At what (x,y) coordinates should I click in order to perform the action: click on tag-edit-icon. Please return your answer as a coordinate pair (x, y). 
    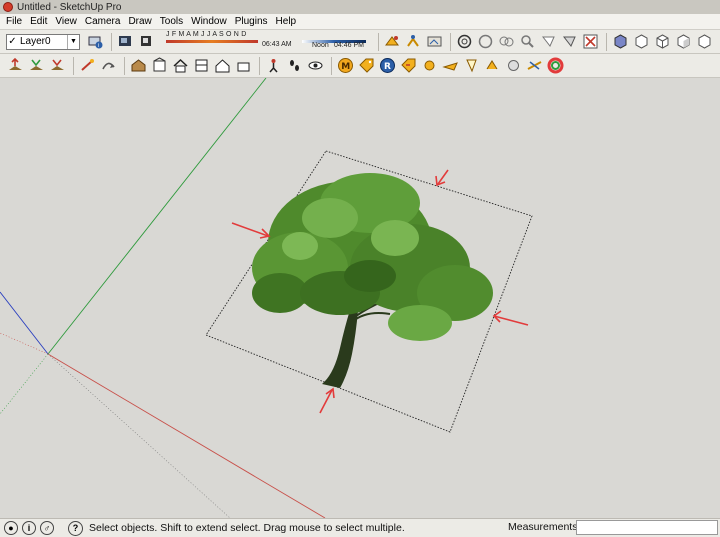
    Looking at the image, I should click on (408, 65).